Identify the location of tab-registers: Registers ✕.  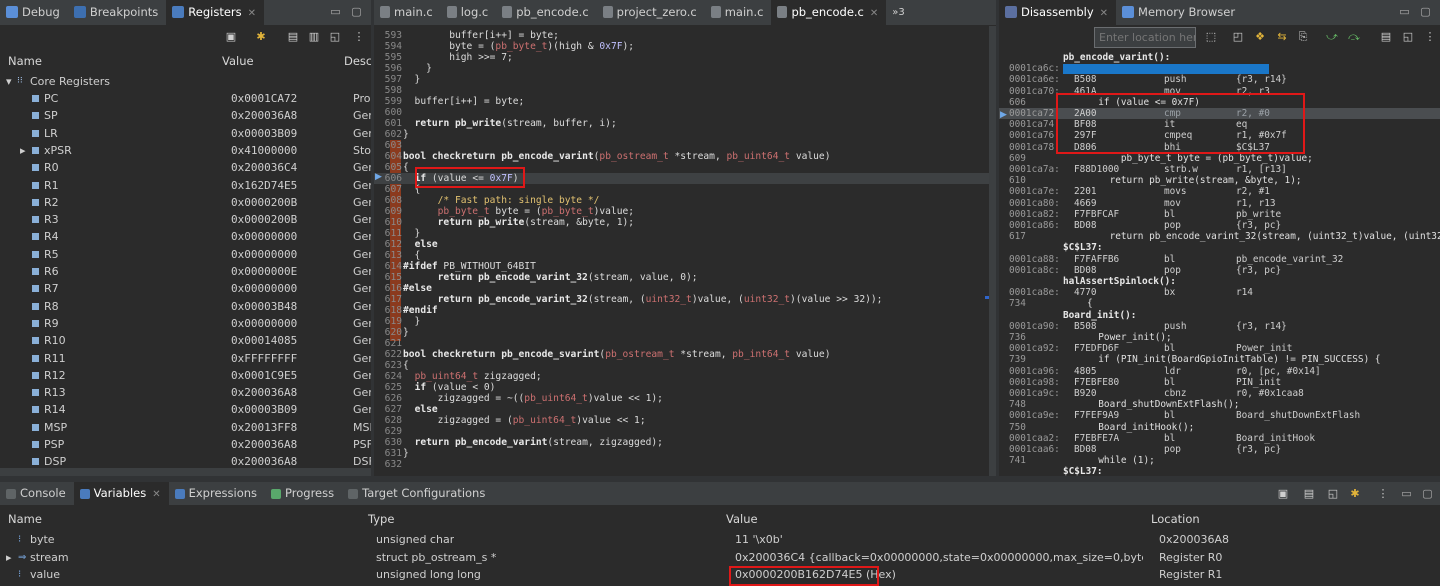
(215, 13).